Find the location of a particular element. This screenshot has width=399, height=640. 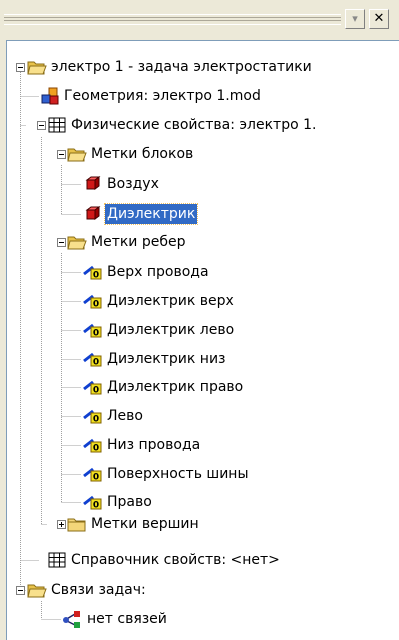

tree-node-label: Лево is located at coordinates (125, 416).